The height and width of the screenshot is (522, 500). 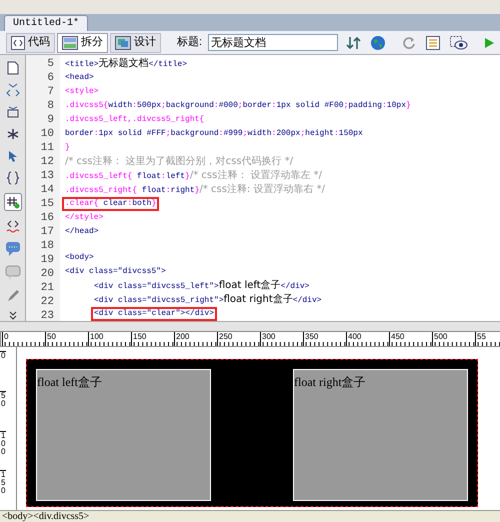 I want to click on ruler-label: 150, so click(x=152, y=339).